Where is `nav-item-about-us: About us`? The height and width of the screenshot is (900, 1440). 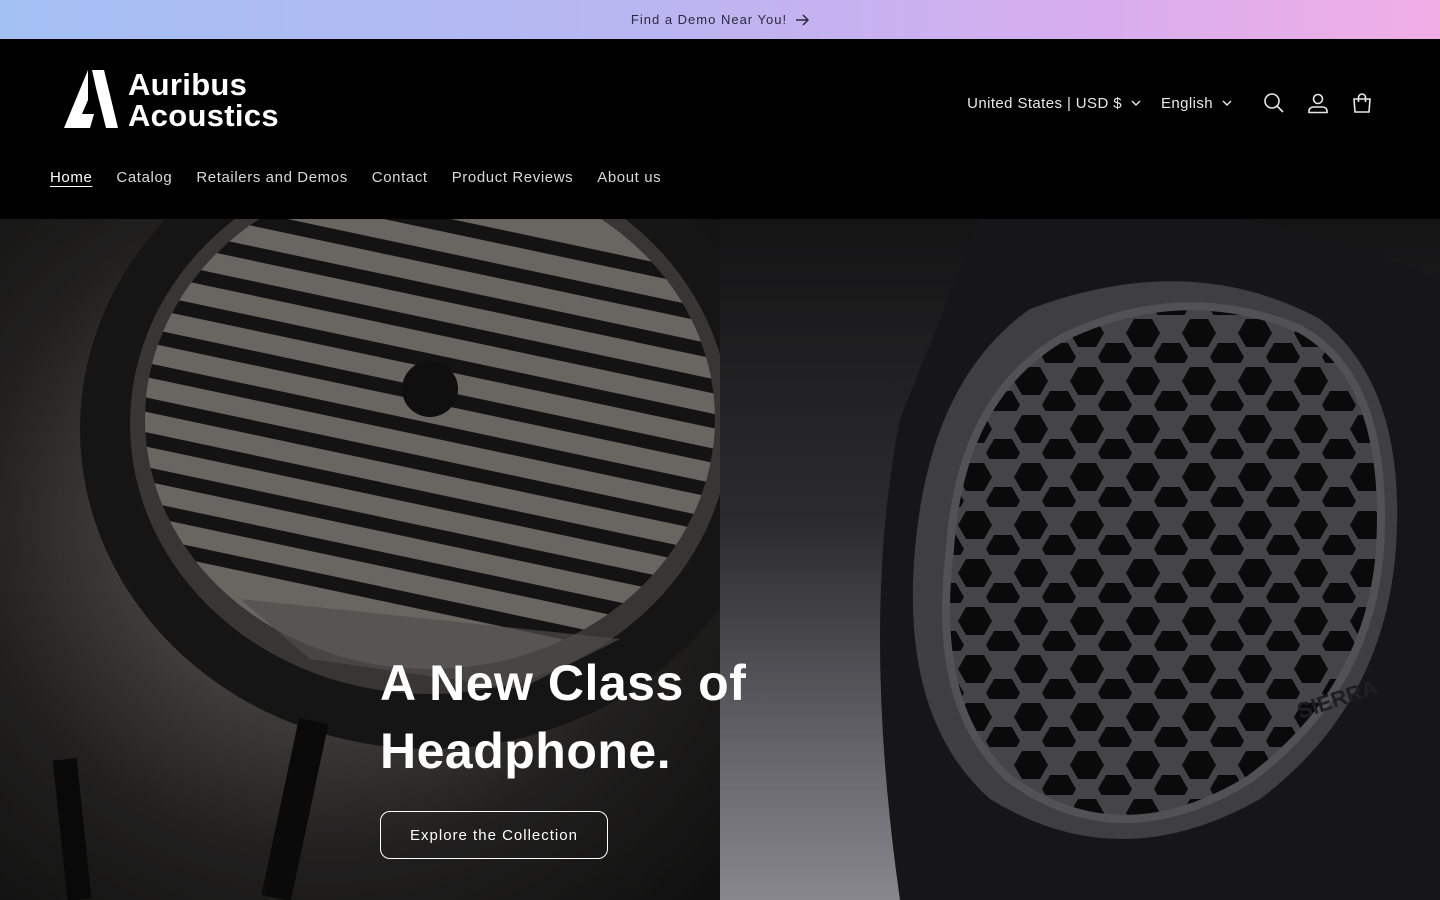
nav-item-about-us: About us is located at coordinates (629, 177).